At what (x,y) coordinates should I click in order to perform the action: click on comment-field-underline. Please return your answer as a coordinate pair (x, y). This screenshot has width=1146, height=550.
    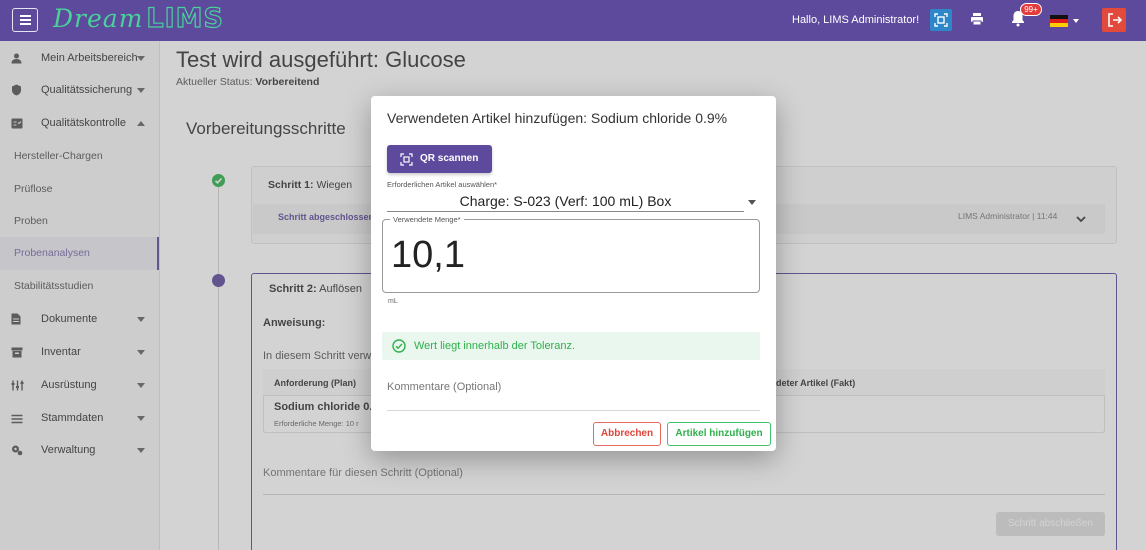
    Looking at the image, I should click on (573, 410).